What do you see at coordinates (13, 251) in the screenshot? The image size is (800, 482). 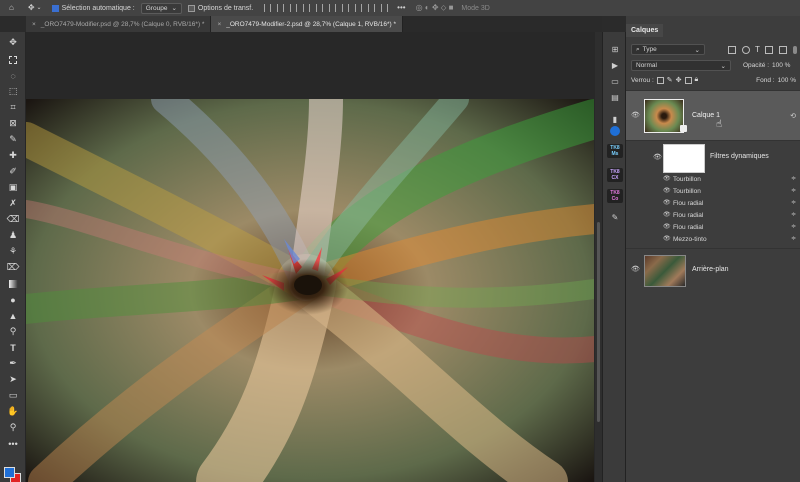 I see `pattern-tool-icon: ⚘` at bounding box center [13, 251].